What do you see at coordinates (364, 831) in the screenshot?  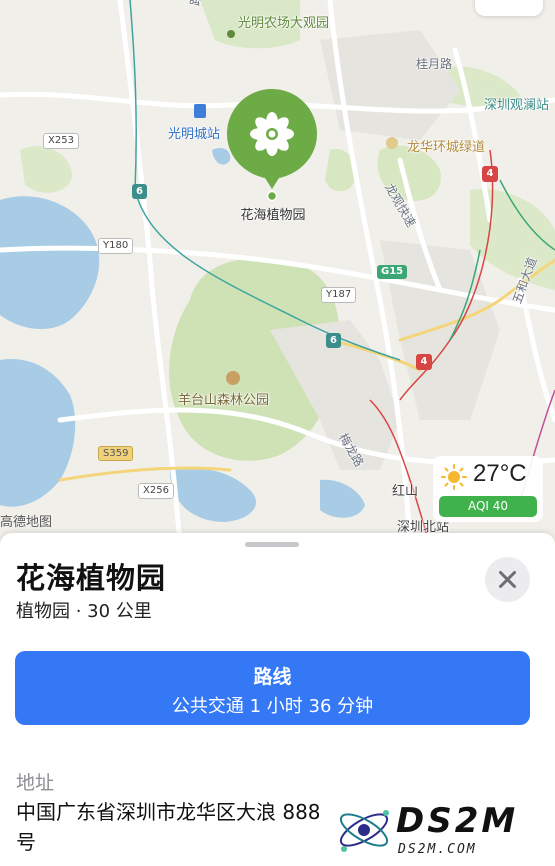 I see `watermark-logo` at bounding box center [364, 831].